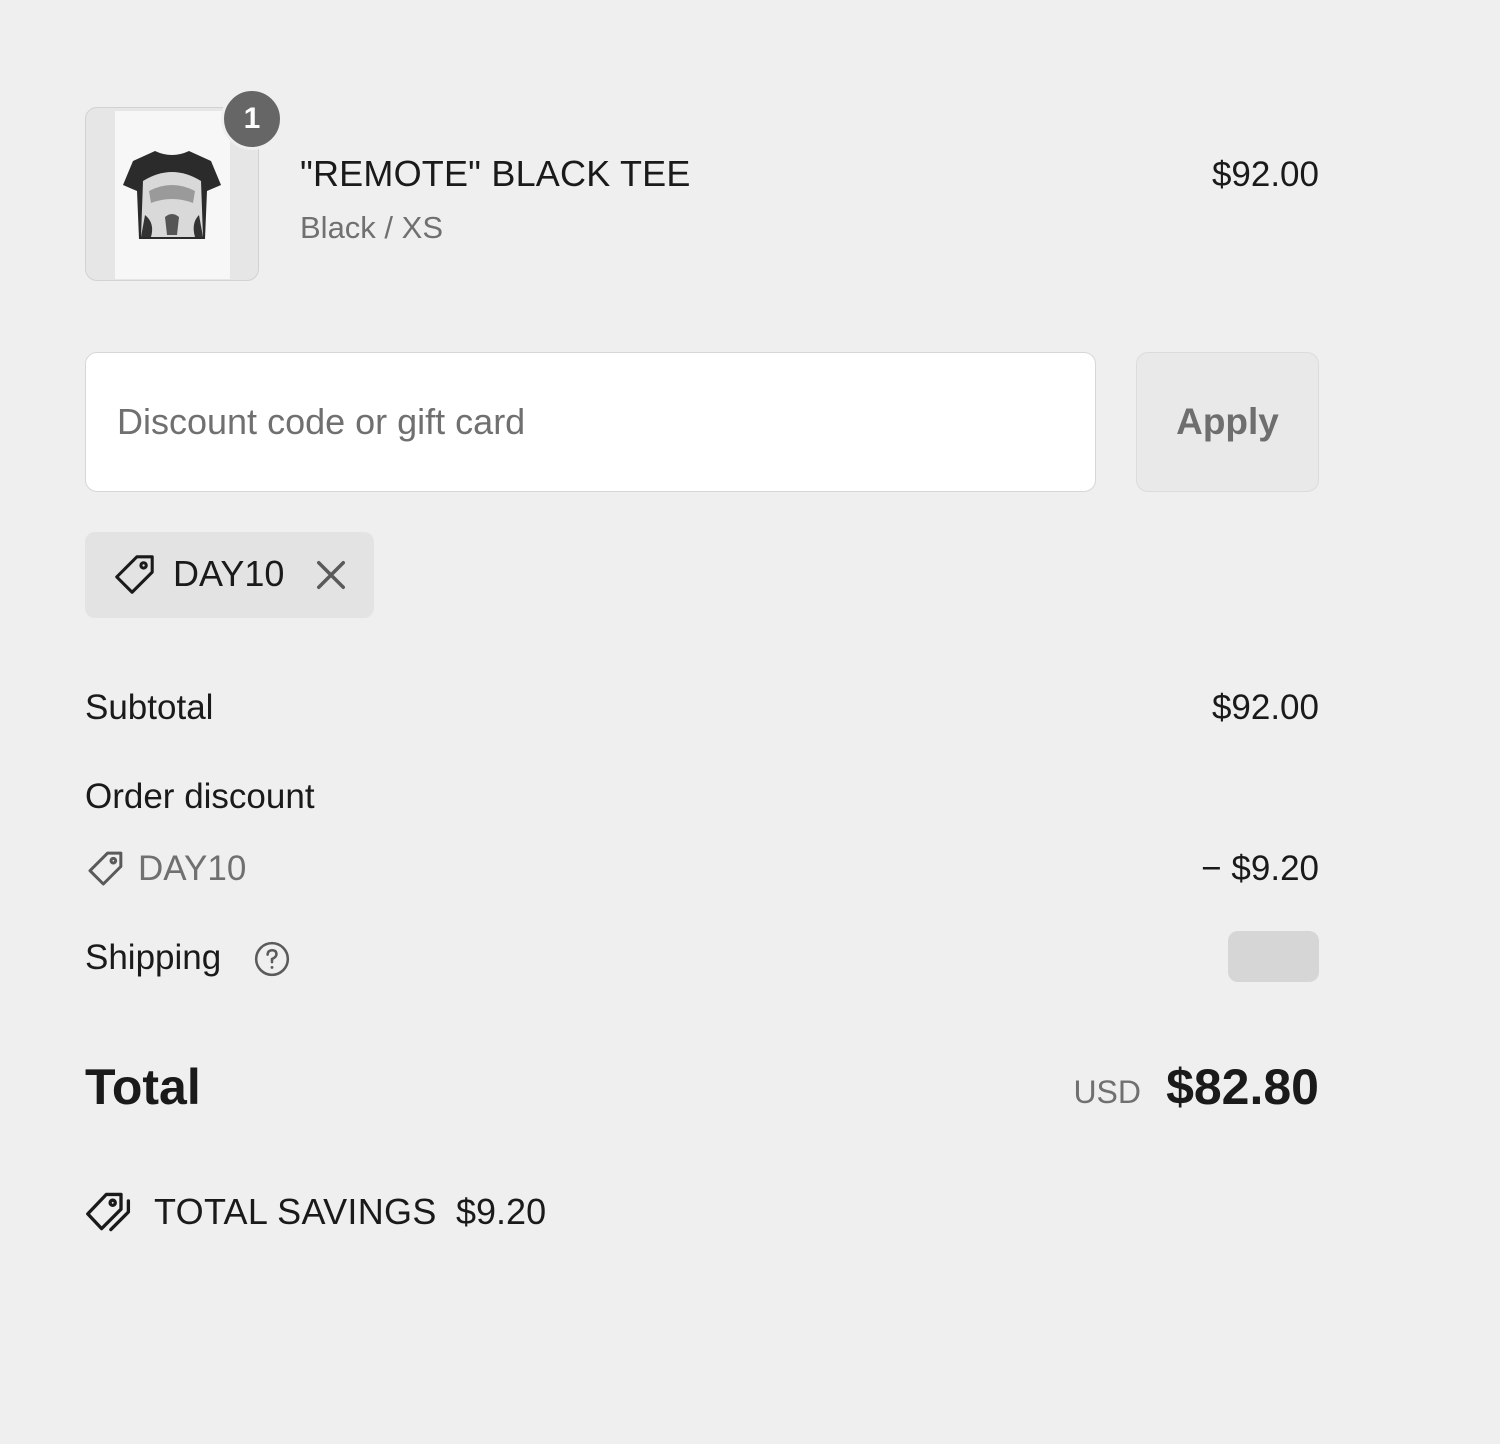 Image resolution: width=1500 pixels, height=1444 pixels. I want to click on product-name: "REMOTE" BLACK TEE, so click(495, 173).